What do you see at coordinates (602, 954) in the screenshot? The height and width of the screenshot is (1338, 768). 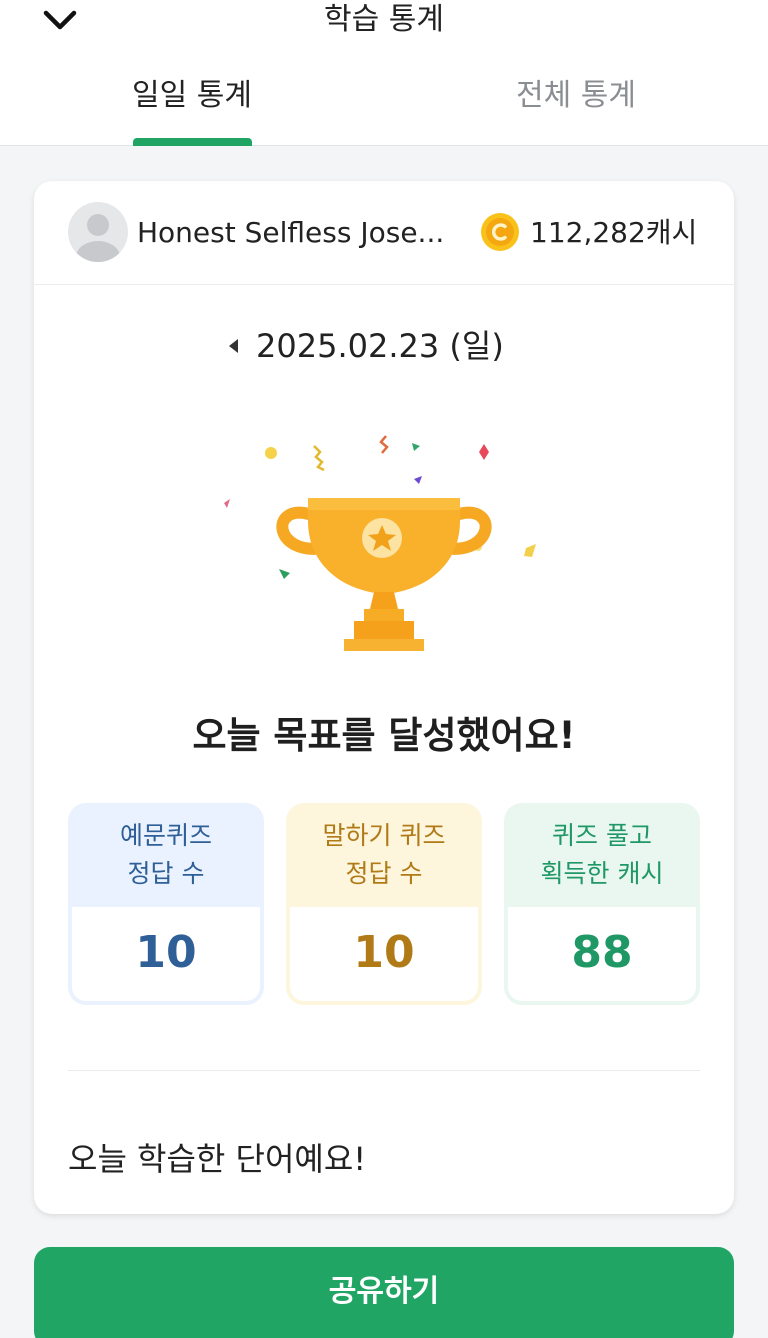 I see `stat-value: 88` at bounding box center [602, 954].